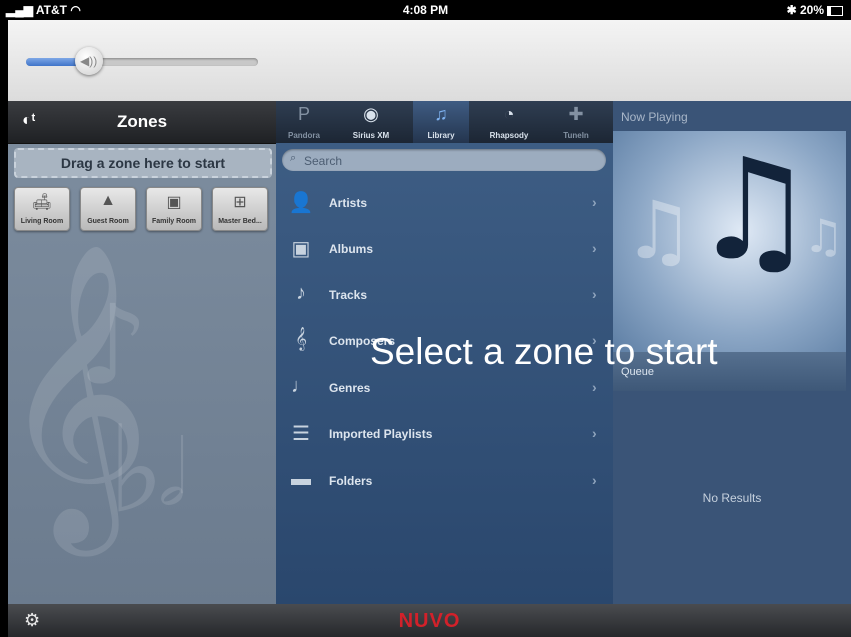 The image size is (851, 637). I want to click on tab-rhapsody: ◔ Rhapsody, so click(509, 122).